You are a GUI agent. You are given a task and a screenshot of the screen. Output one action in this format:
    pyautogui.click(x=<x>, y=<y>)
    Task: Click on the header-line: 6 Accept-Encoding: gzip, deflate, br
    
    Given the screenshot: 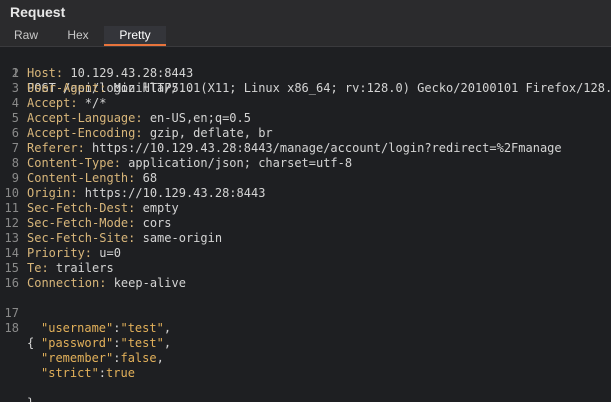 What is the action you would take?
    pyautogui.click(x=305, y=133)
    